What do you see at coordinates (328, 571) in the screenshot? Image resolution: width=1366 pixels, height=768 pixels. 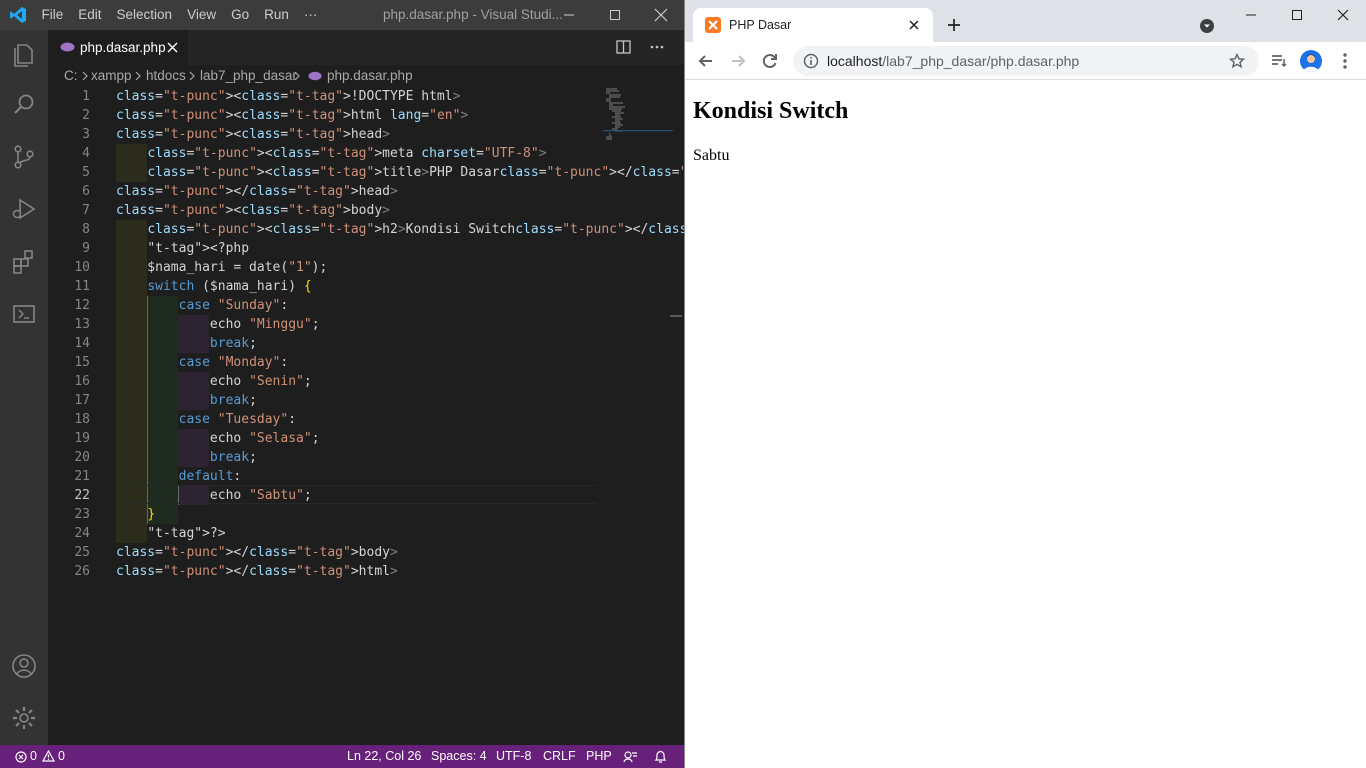 I see `code-line: 26 class="t-punc"></class="t-tag">html>` at bounding box center [328, 571].